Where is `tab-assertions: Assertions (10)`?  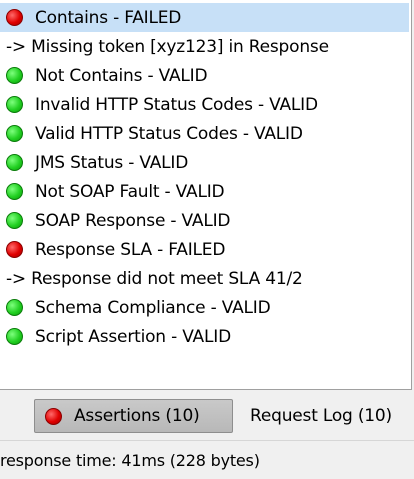
tab-assertions: Assertions (10) is located at coordinates (133, 416).